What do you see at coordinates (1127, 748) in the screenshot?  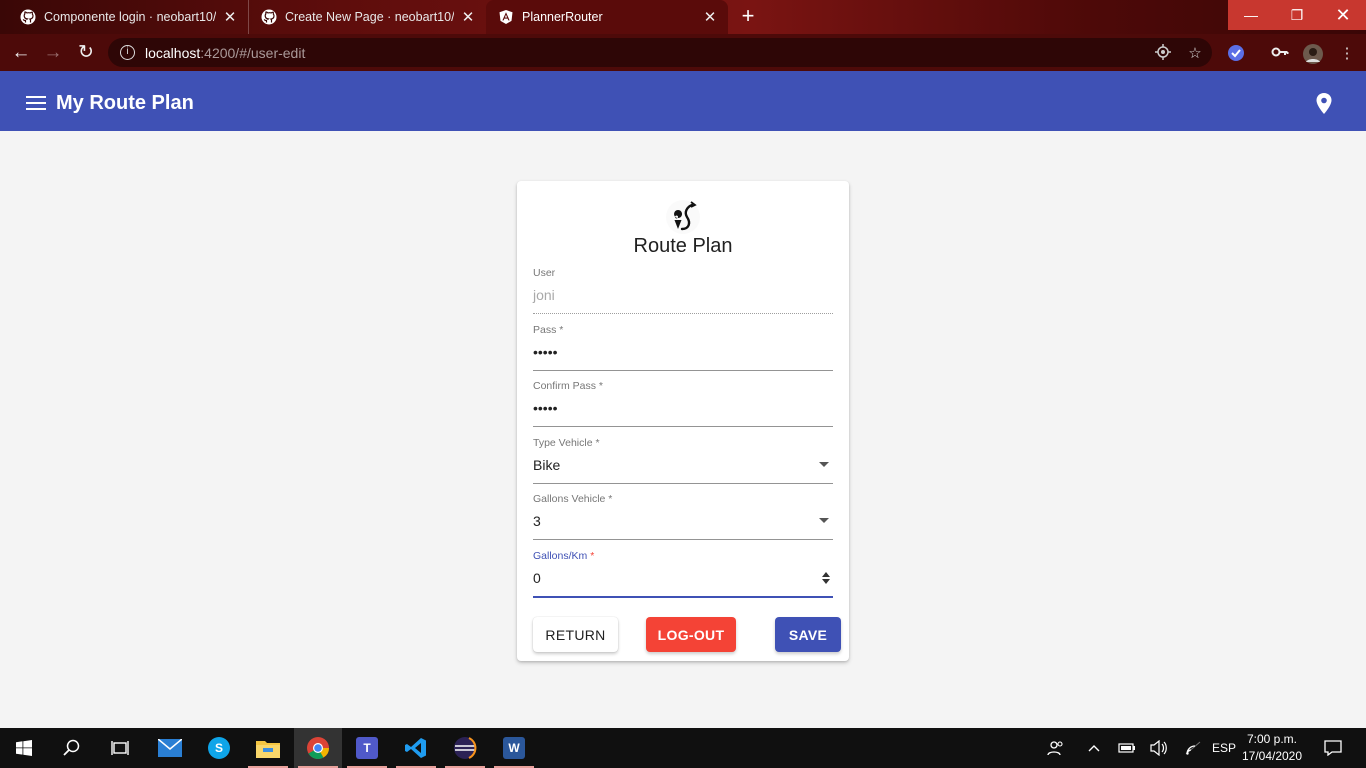 I see `battery-icon` at bounding box center [1127, 748].